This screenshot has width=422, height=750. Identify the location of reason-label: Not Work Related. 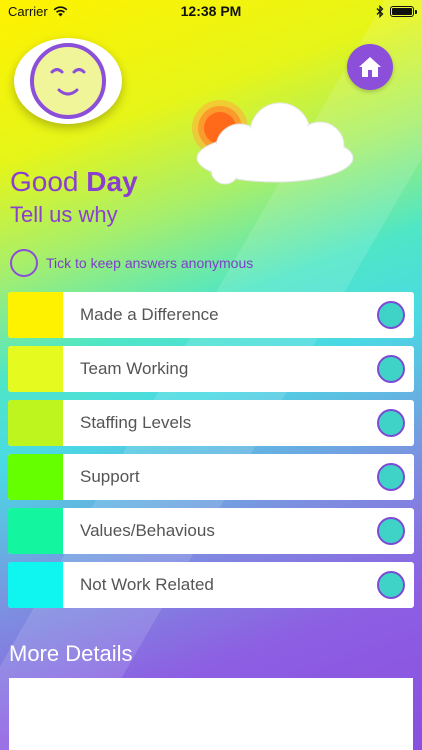
(147, 584).